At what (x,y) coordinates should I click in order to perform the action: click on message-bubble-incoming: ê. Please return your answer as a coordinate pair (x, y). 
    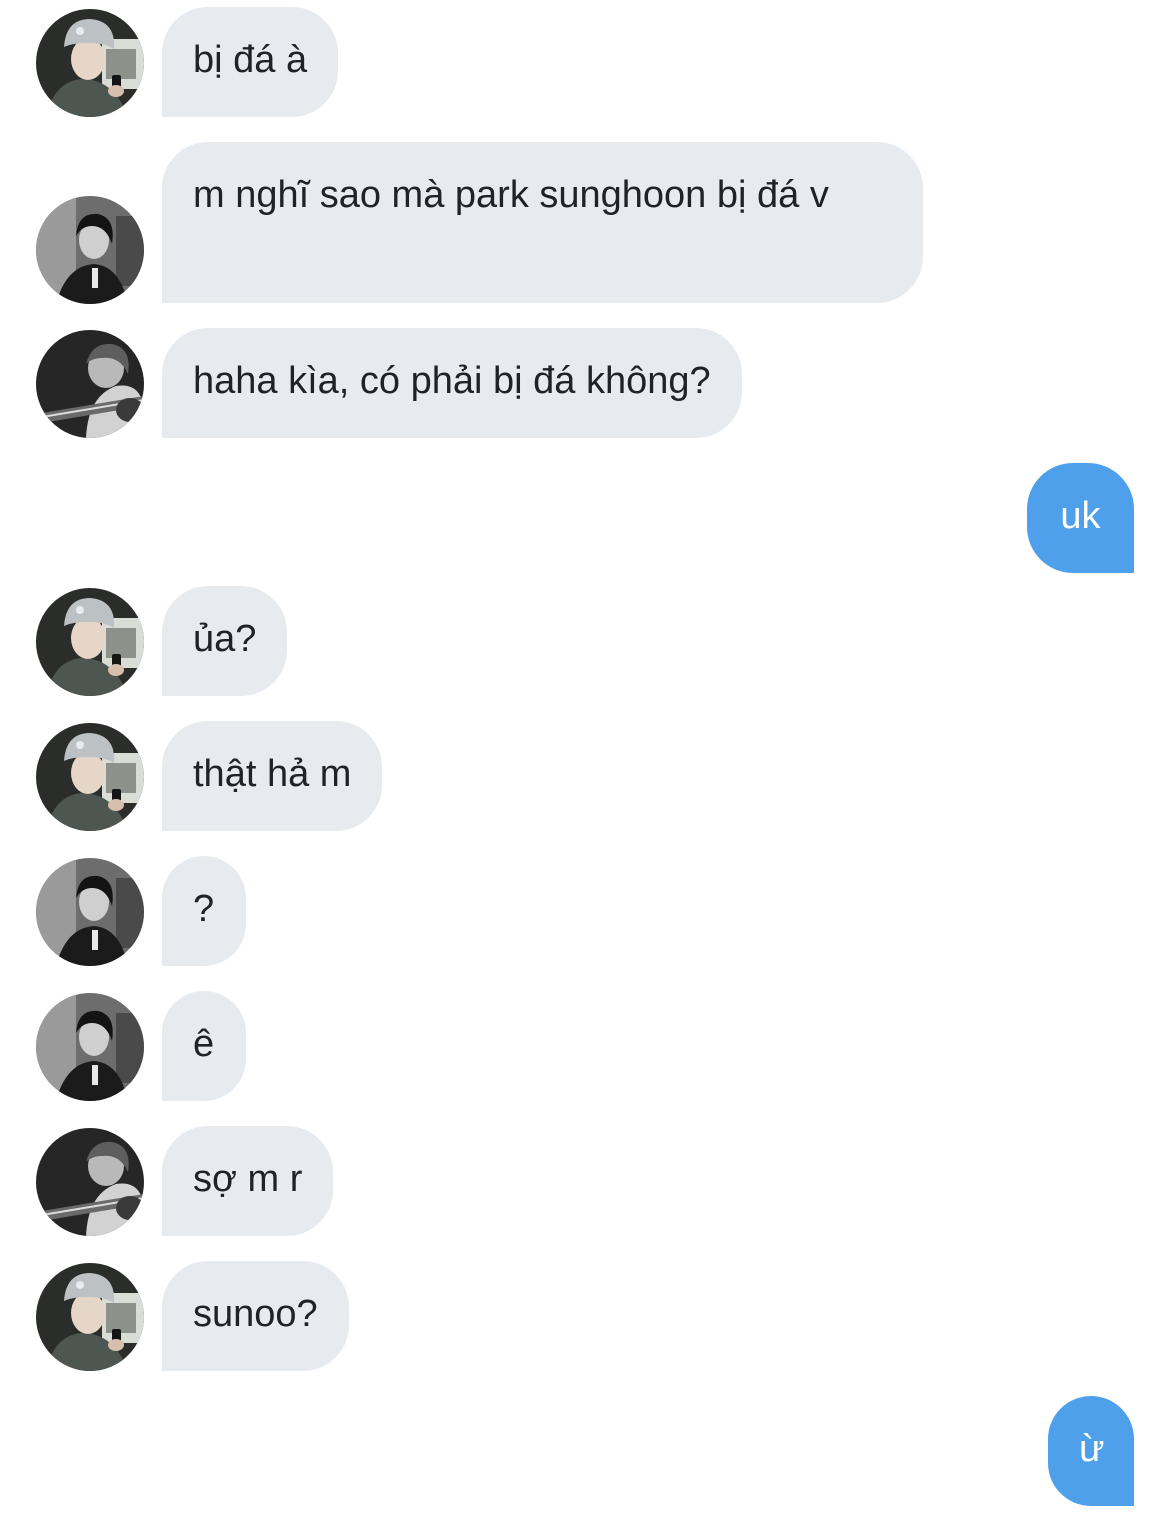
    Looking at the image, I should click on (204, 1046).